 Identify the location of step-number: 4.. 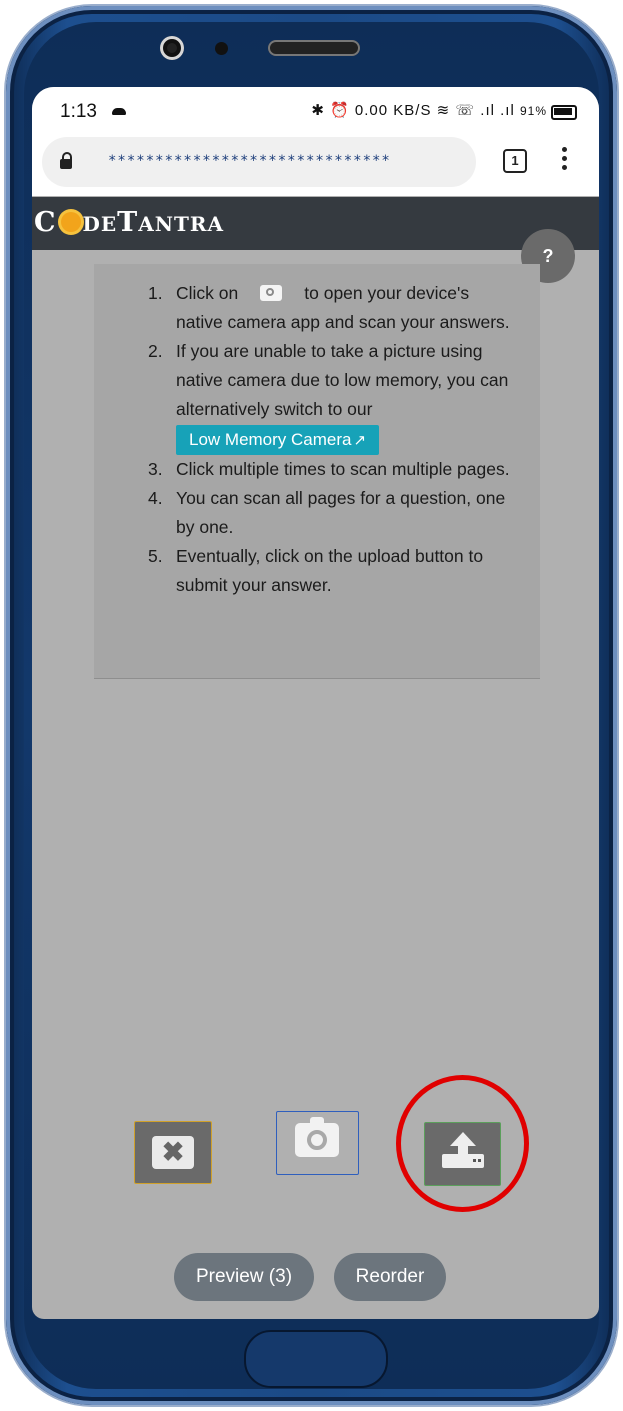
(155, 498).